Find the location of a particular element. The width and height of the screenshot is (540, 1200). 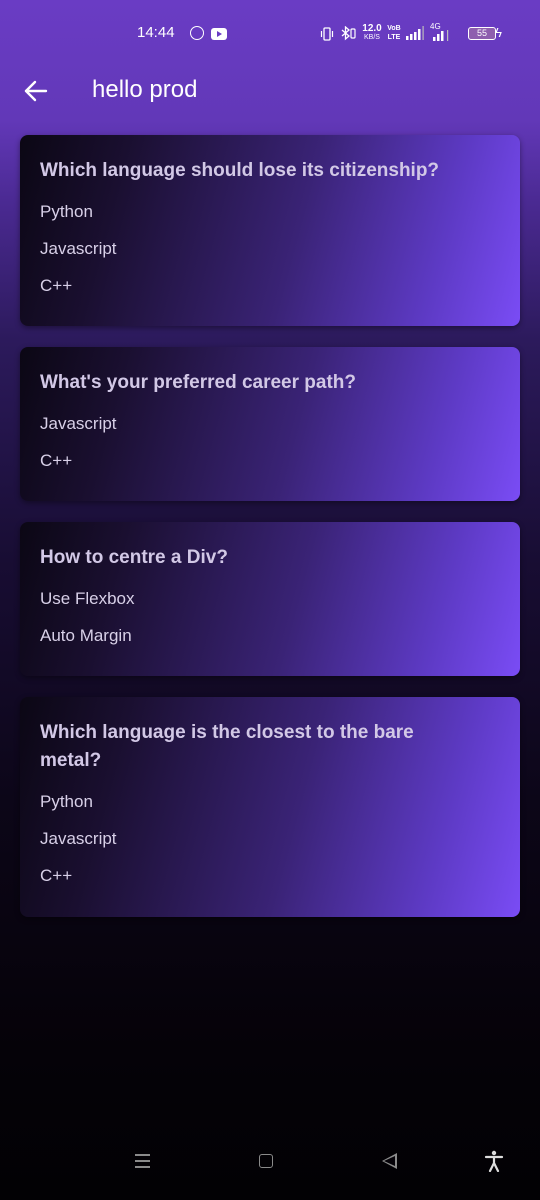

vibrate-icon is located at coordinates (327, 34).